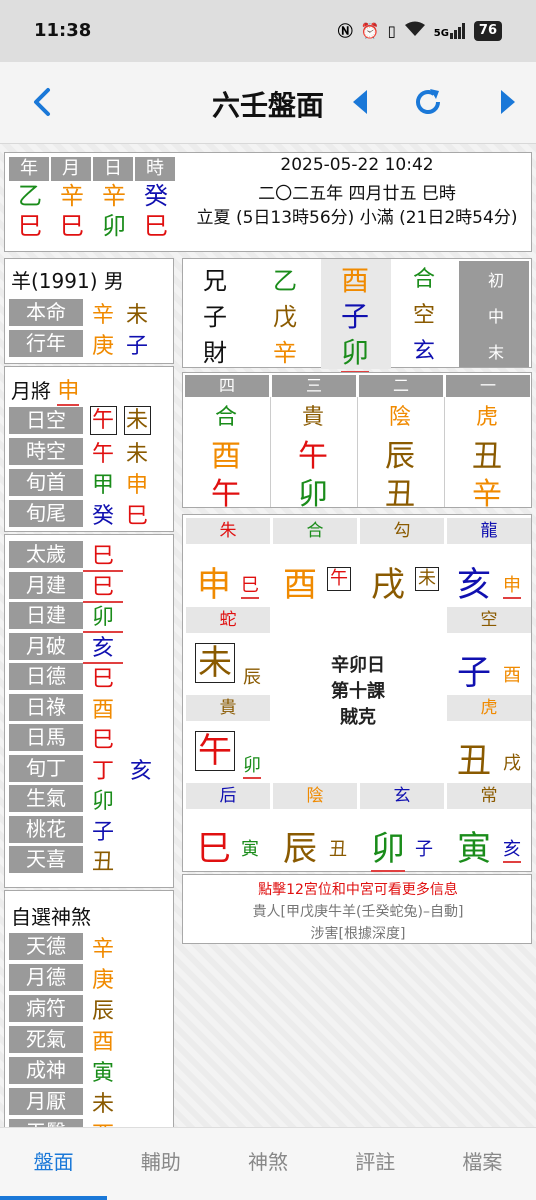  Describe the element at coordinates (46, 946) in the screenshot. I see `custom-label: 天德` at that location.